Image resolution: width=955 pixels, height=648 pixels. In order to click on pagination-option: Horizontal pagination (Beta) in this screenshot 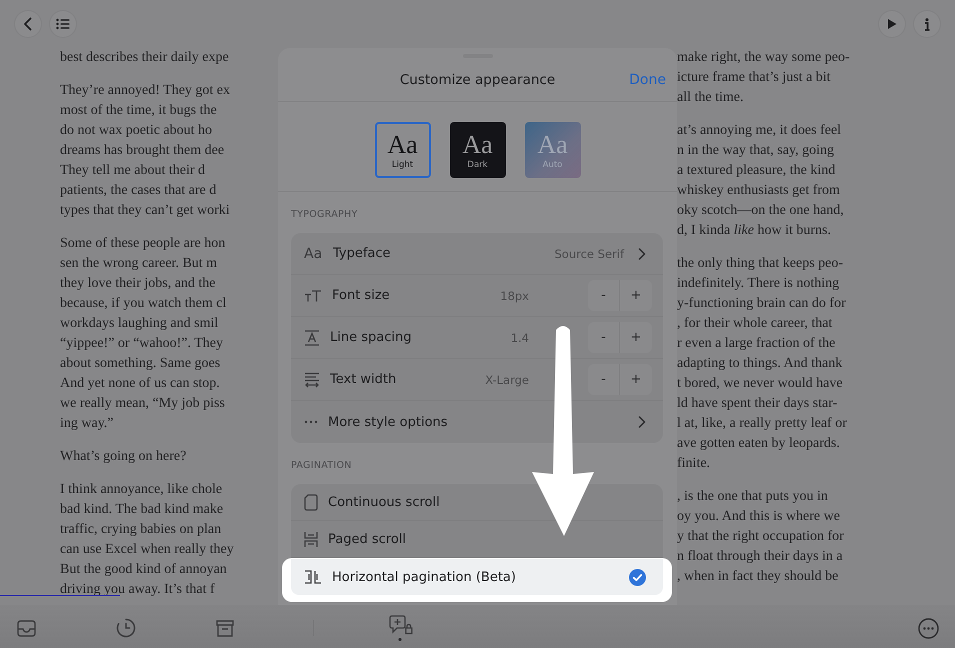, I will do `click(477, 577)`.